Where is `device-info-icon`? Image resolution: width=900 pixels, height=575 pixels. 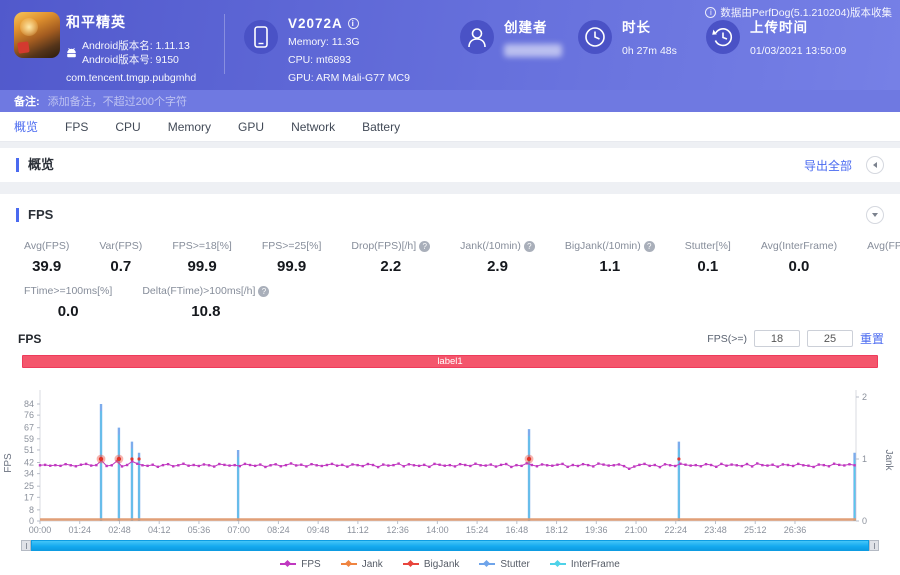
device-info-icon is located at coordinates (353, 23).